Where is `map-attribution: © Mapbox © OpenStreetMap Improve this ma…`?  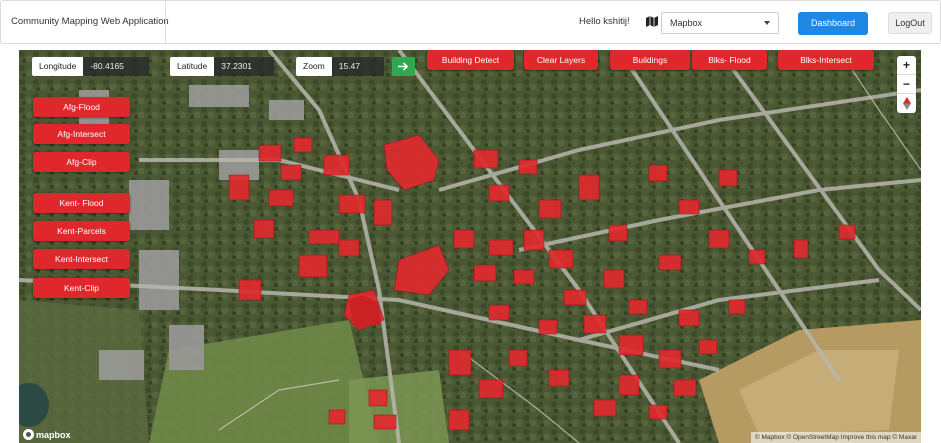
map-attribution: © Mapbox © OpenStreetMap Improve this ma… is located at coordinates (835, 437).